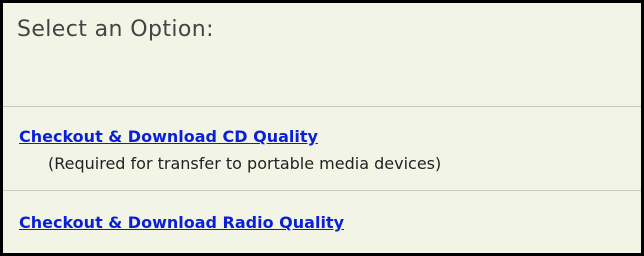  I want to click on checkout-download-radio-quality-link: Checkout & Download Radio Quality, so click(181, 222).